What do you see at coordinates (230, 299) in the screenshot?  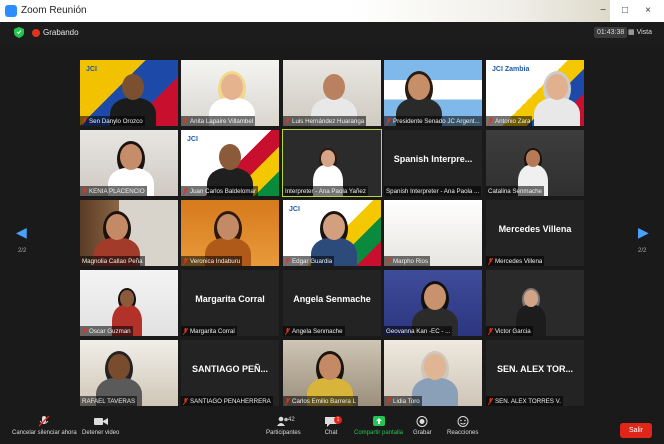 I see `participant-display-name: Margarita Corral` at bounding box center [230, 299].